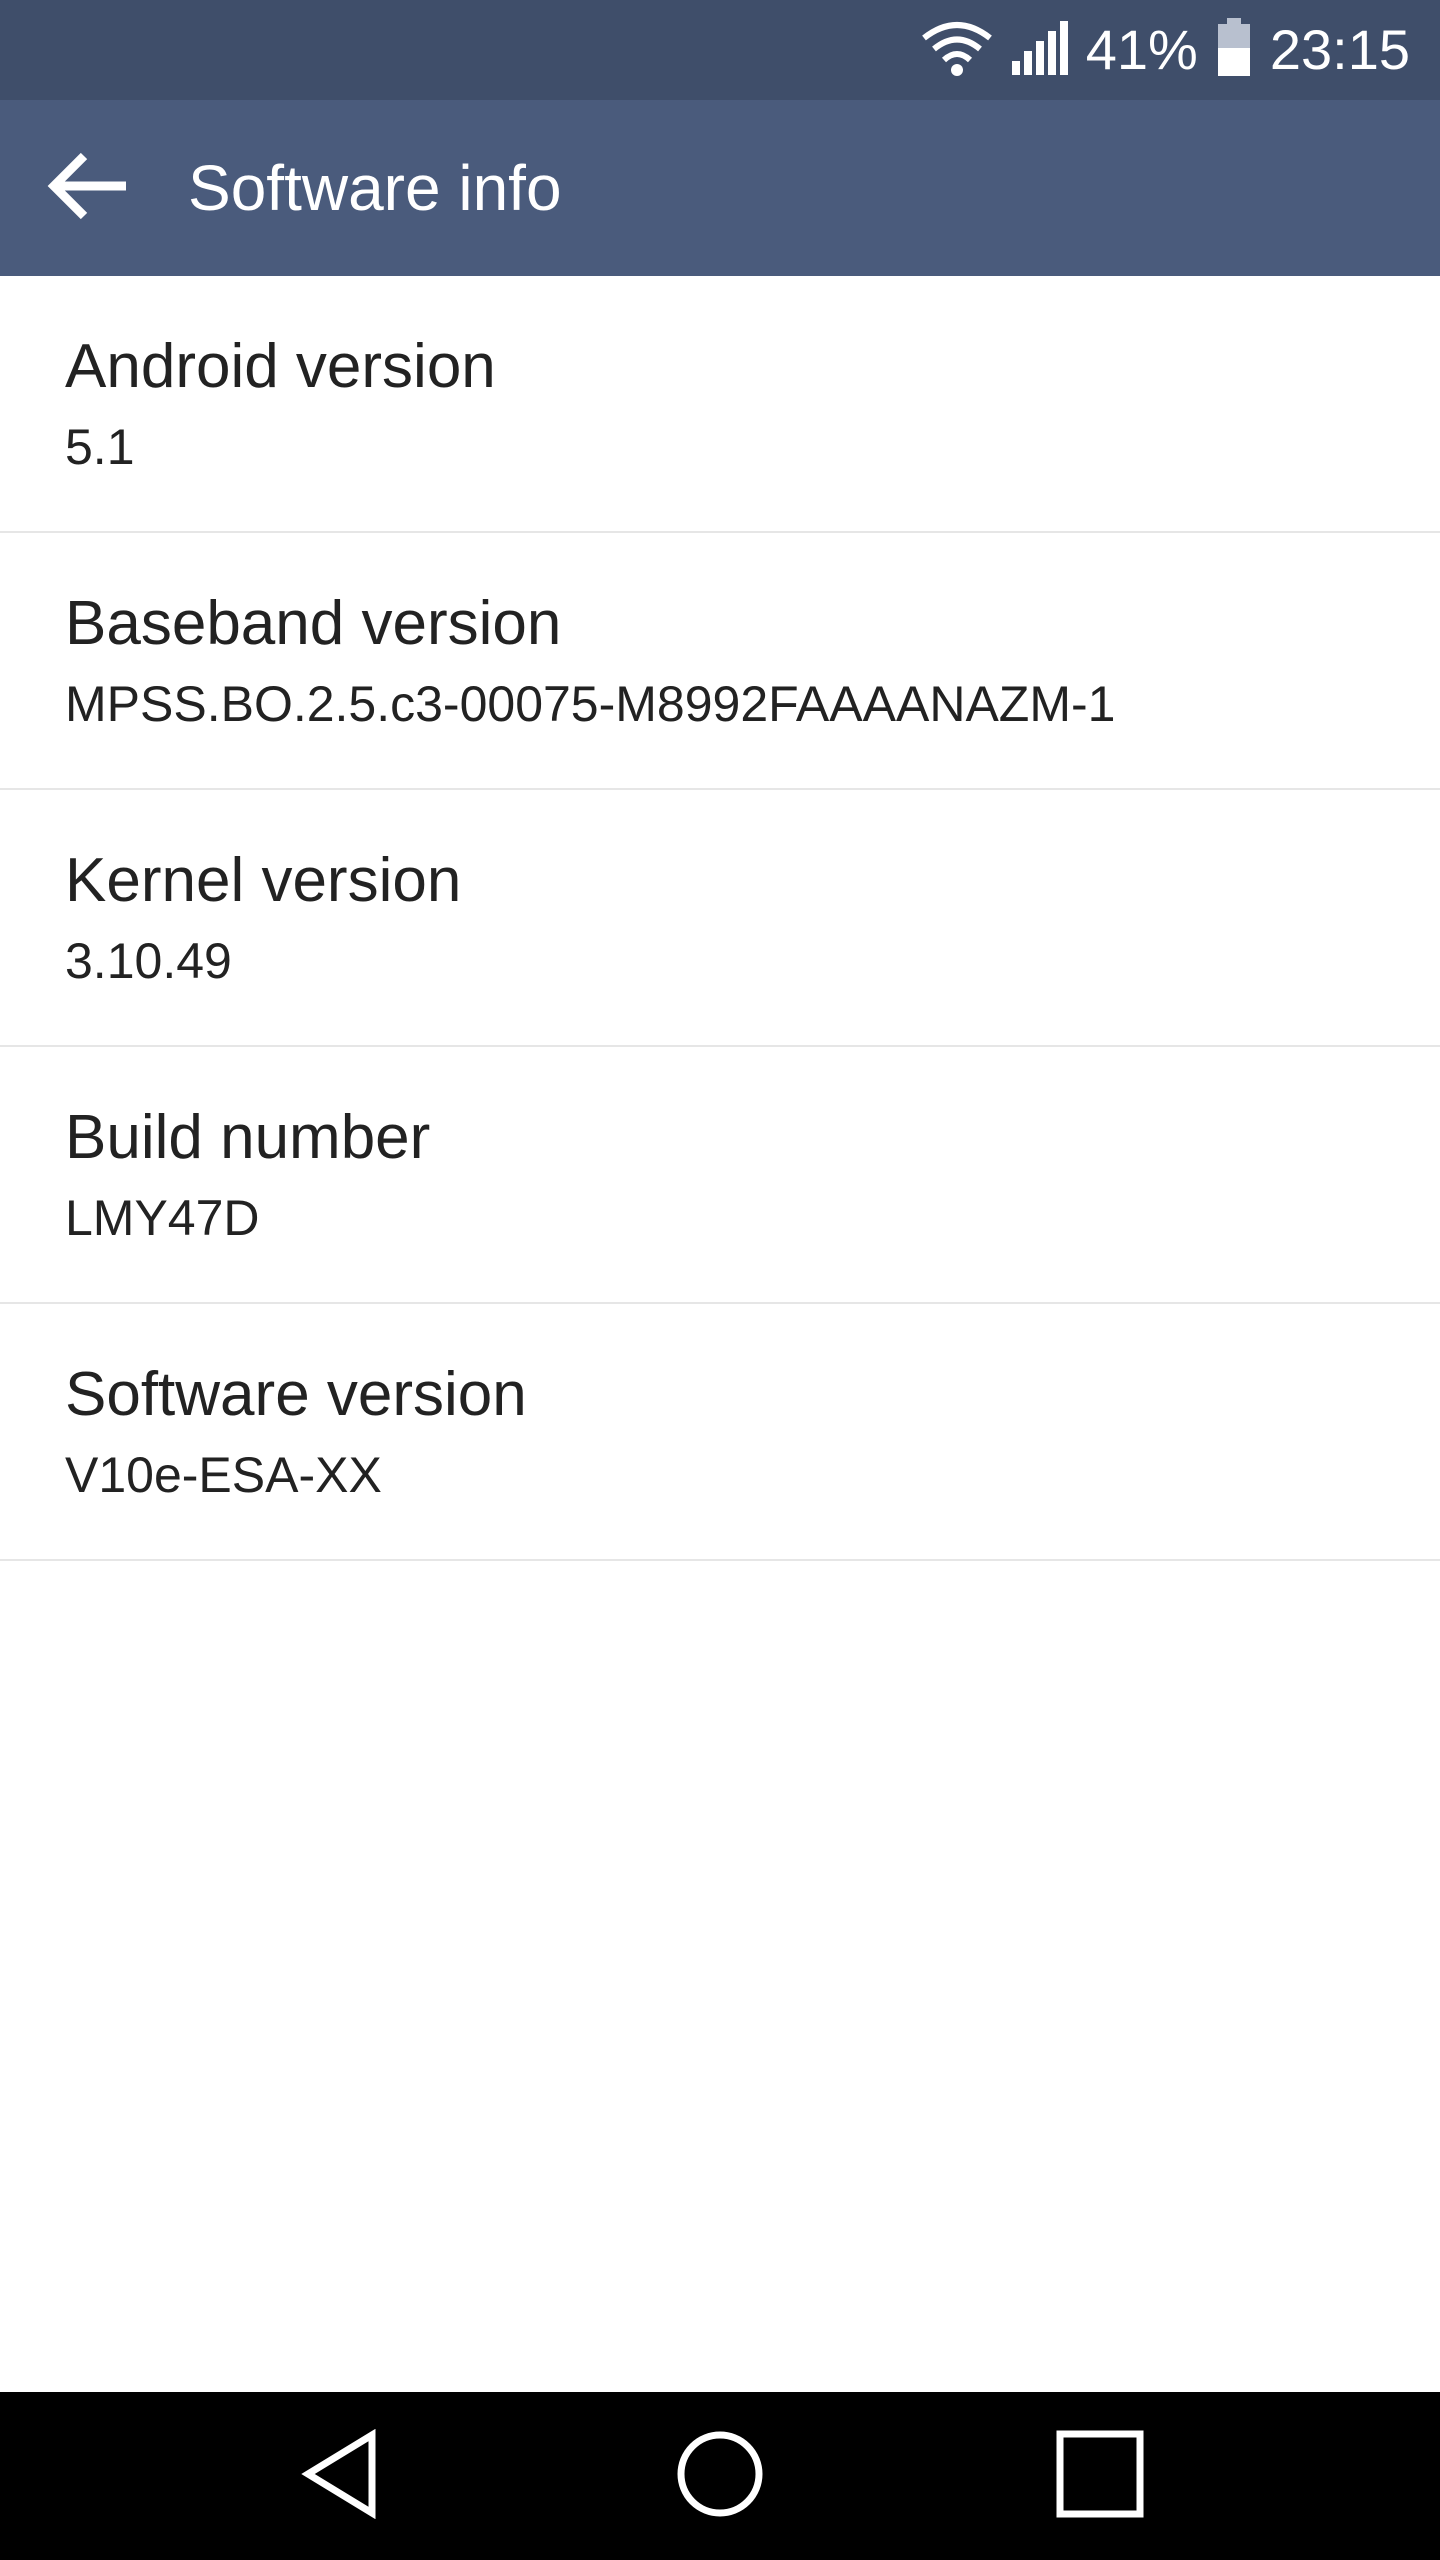 This screenshot has width=1440, height=2560. I want to click on item-title: Kernel version, so click(263, 880).